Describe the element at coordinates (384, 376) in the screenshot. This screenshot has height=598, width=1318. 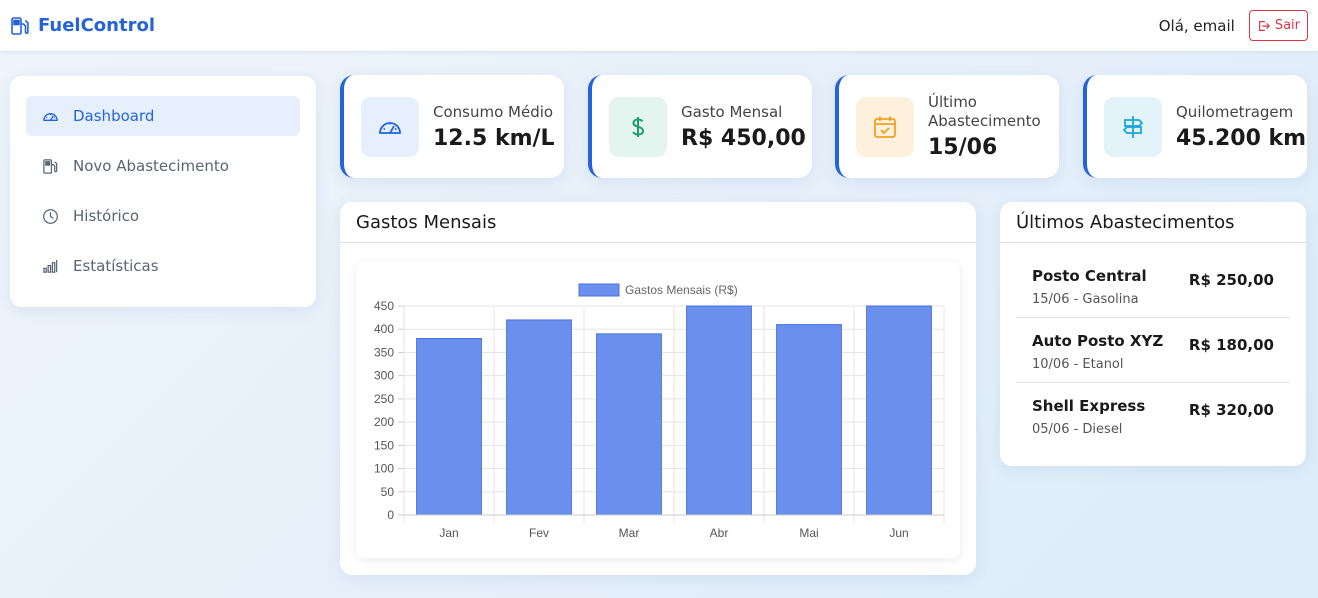
I see `y-tick-label: 300` at that location.